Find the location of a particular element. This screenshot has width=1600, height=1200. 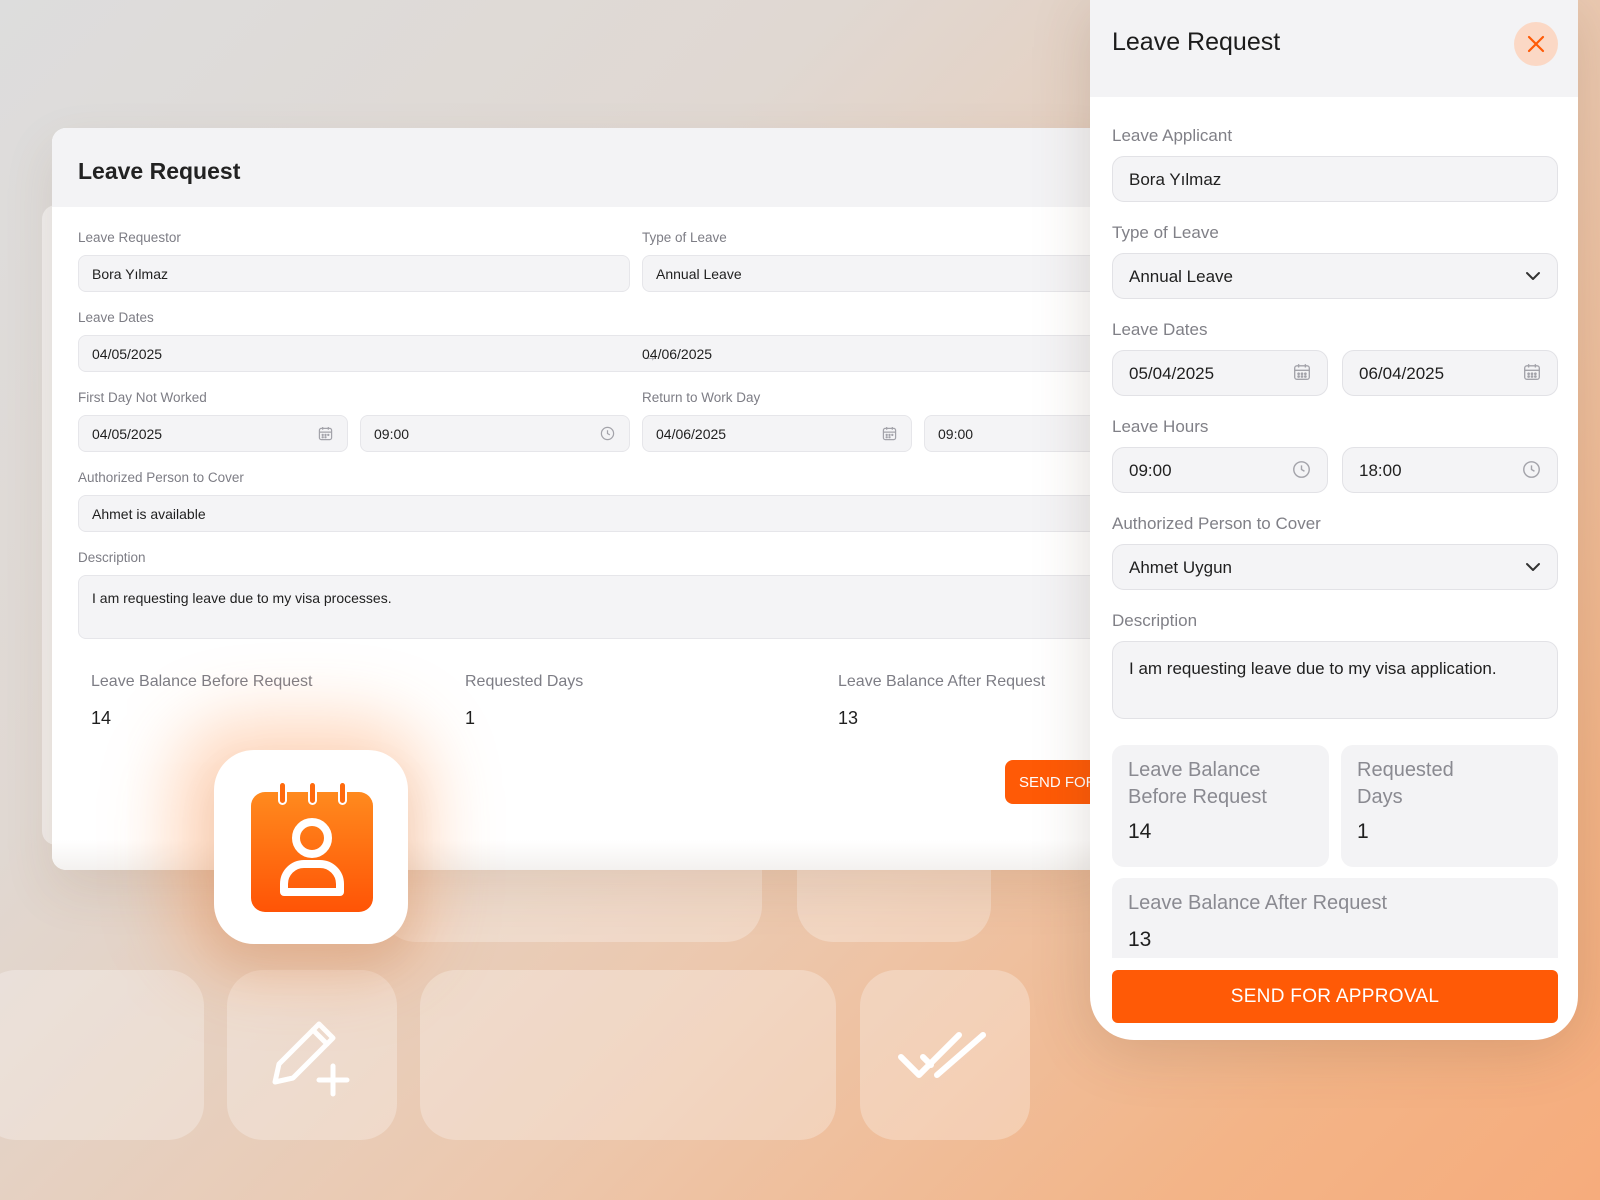

close-icon is located at coordinates (1536, 44).